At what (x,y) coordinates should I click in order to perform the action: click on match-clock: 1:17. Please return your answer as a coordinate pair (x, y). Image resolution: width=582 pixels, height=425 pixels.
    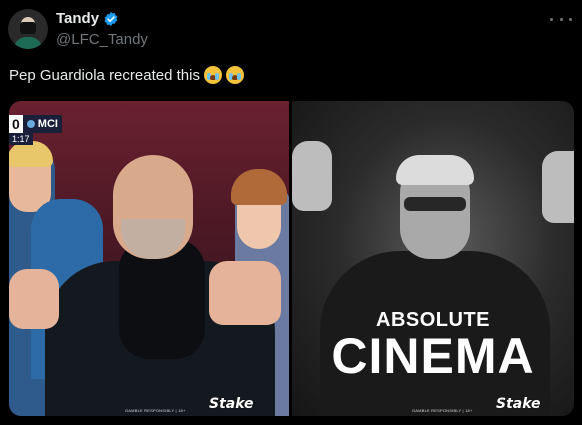
    Looking at the image, I should click on (21, 139).